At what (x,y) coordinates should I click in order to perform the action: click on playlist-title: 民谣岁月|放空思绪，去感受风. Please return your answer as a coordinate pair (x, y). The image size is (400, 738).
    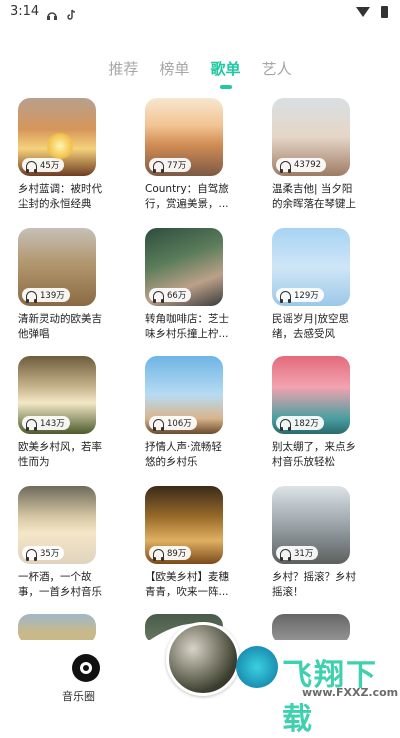
    Looking at the image, I should click on (315, 327).